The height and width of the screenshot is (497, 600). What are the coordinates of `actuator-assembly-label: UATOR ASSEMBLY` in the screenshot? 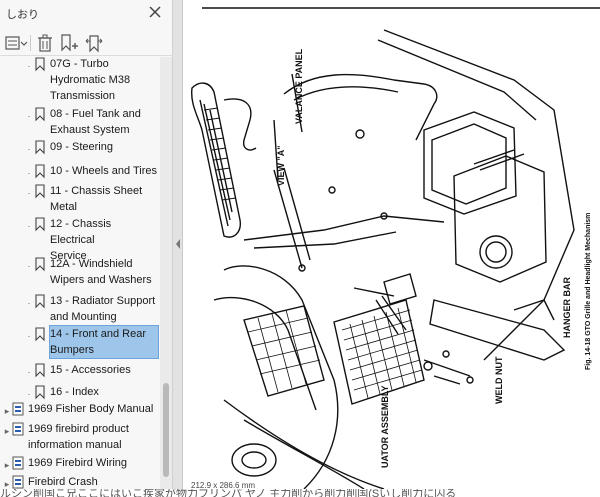 It's located at (385, 426).